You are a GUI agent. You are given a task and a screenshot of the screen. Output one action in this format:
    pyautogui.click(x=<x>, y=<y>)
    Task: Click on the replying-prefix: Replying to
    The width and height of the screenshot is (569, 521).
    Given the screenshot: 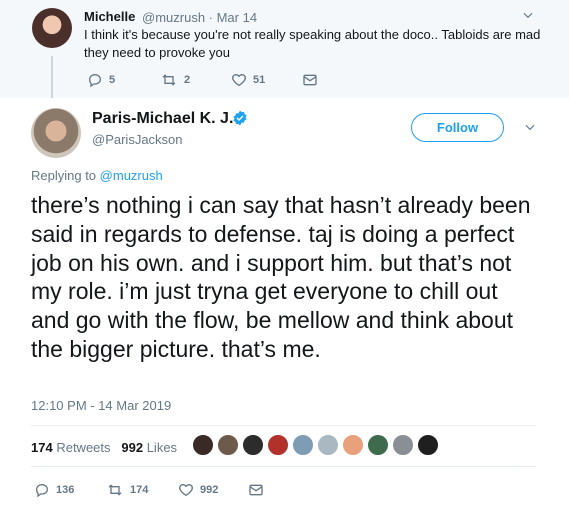 What is the action you would take?
    pyautogui.click(x=64, y=175)
    